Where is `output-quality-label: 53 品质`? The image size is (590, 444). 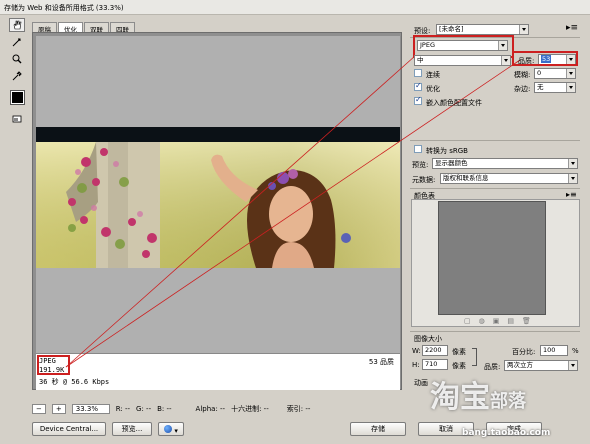 output-quality-label: 53 品质 is located at coordinates (381, 362).